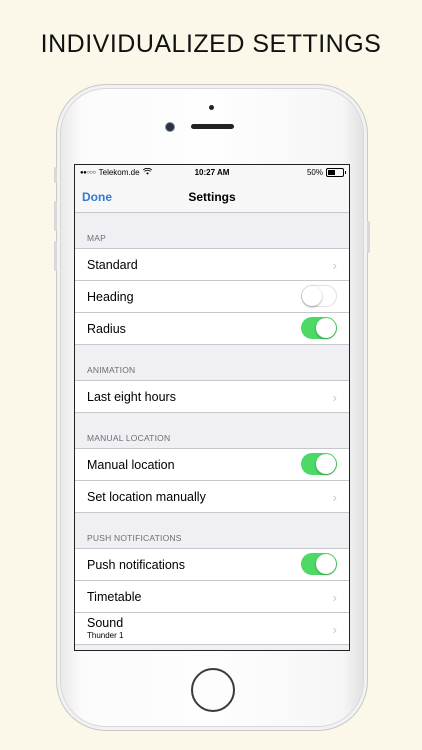  What do you see at coordinates (134, 538) in the screenshot?
I see `section-header-label: PUSH NOTIFICATIONS` at bounding box center [134, 538].